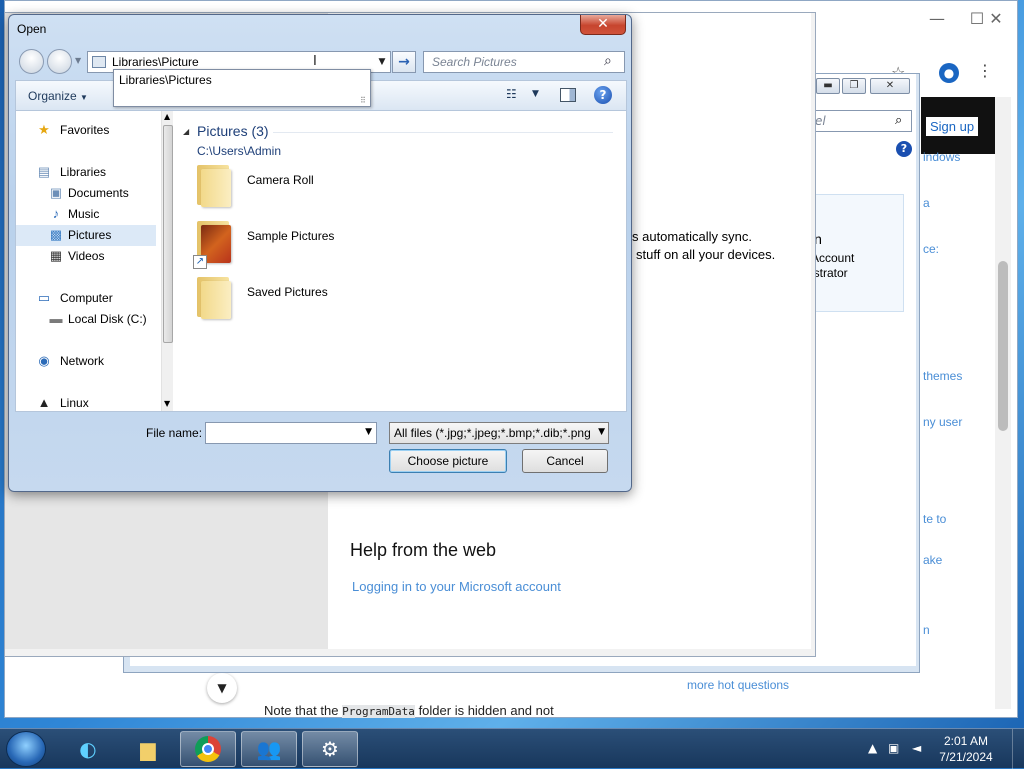 This screenshot has width=1024, height=769. What do you see at coordinates (926, 203) in the screenshot?
I see `side-link: a` at bounding box center [926, 203].